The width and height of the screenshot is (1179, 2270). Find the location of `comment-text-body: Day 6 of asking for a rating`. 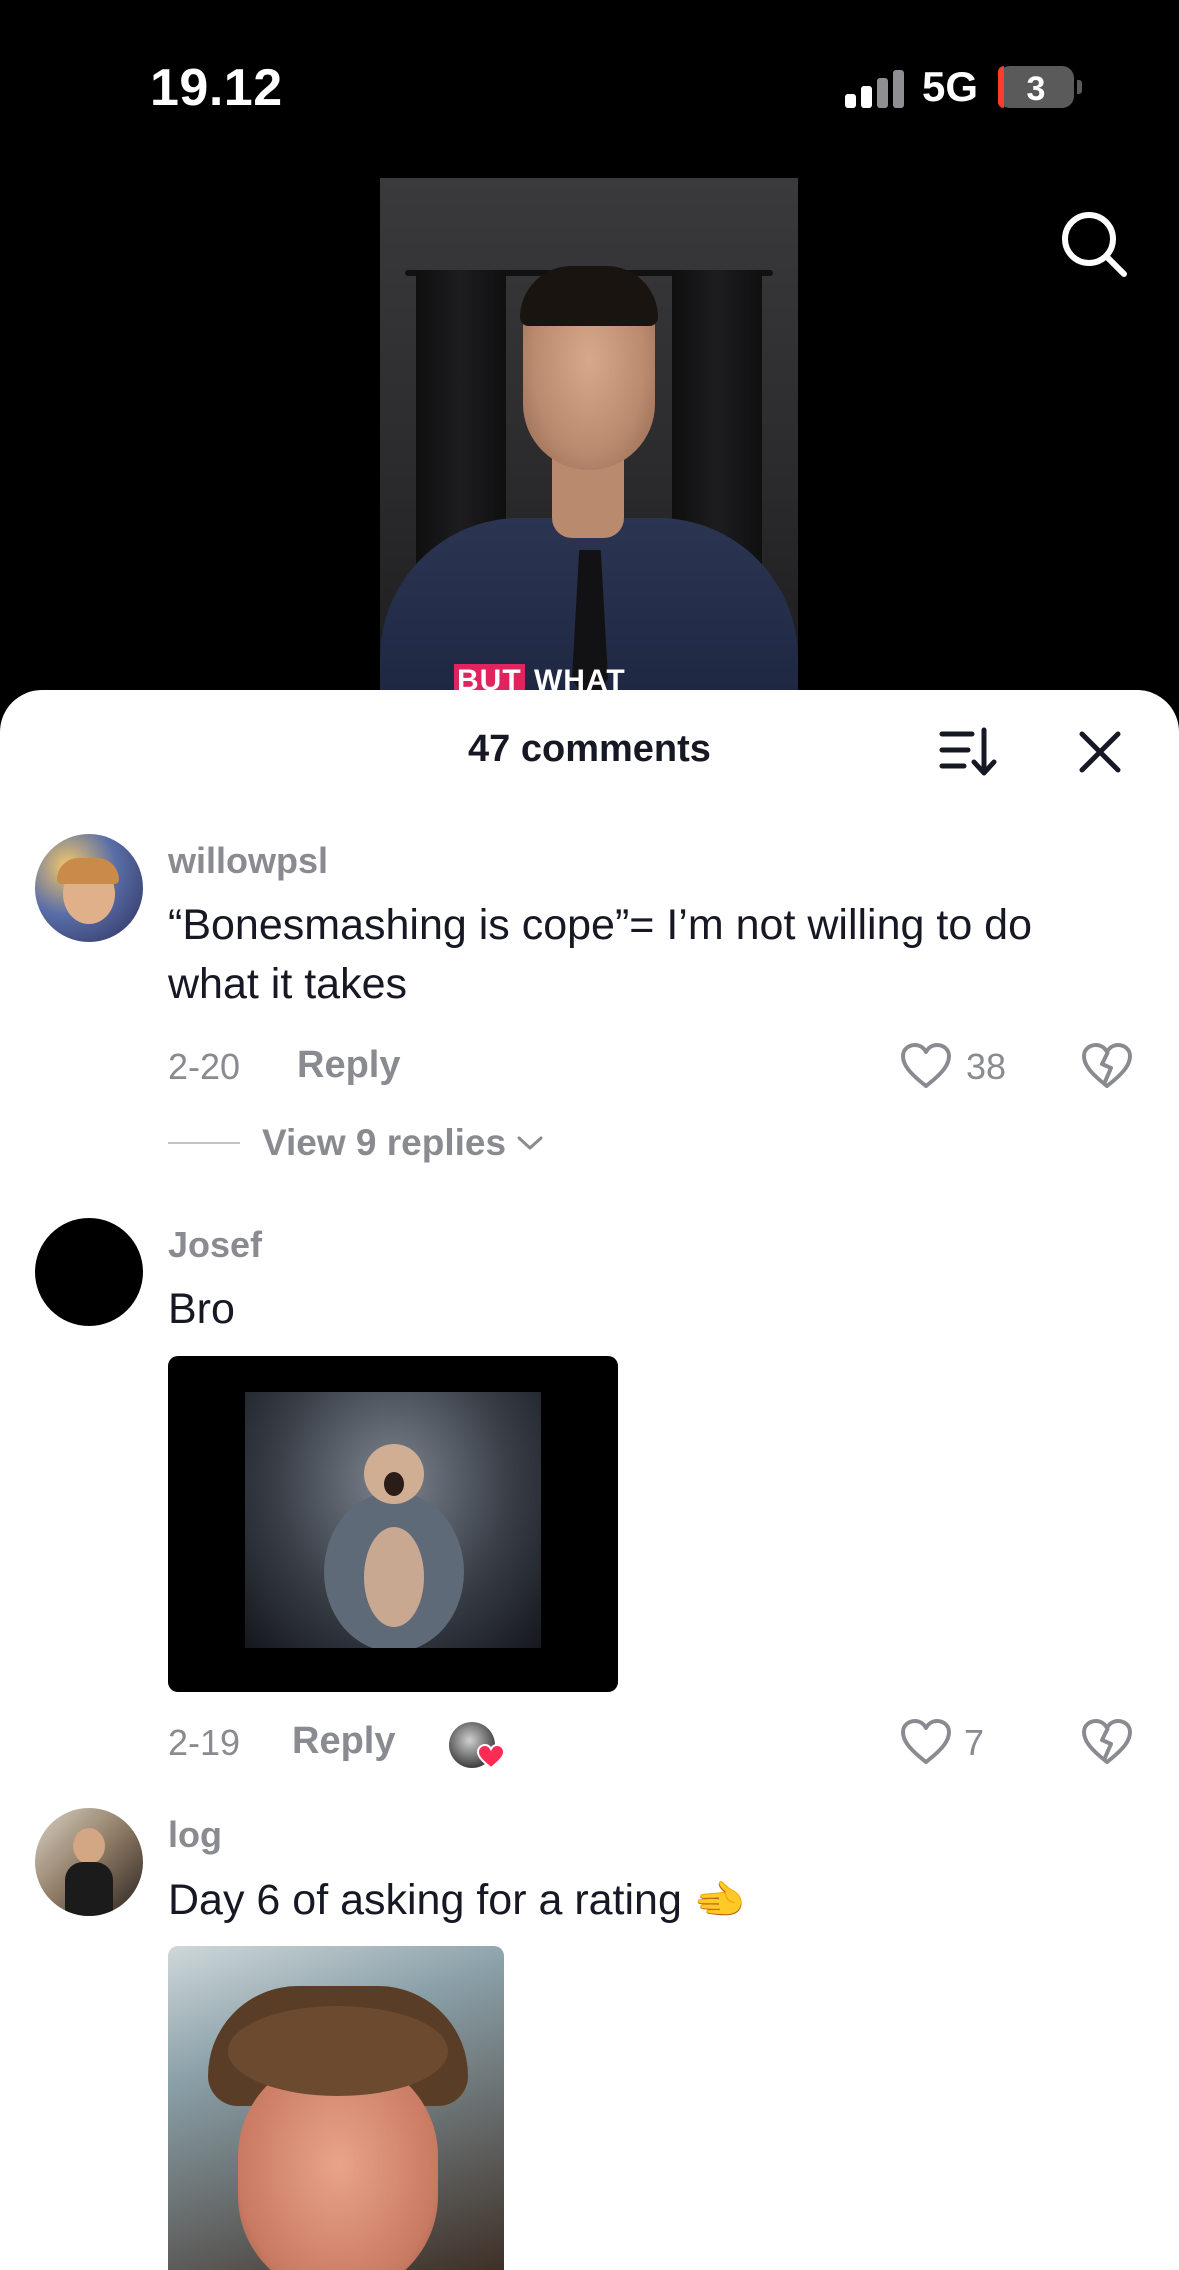

comment-text-body: Day 6 of asking for a rating is located at coordinates (425, 1900).